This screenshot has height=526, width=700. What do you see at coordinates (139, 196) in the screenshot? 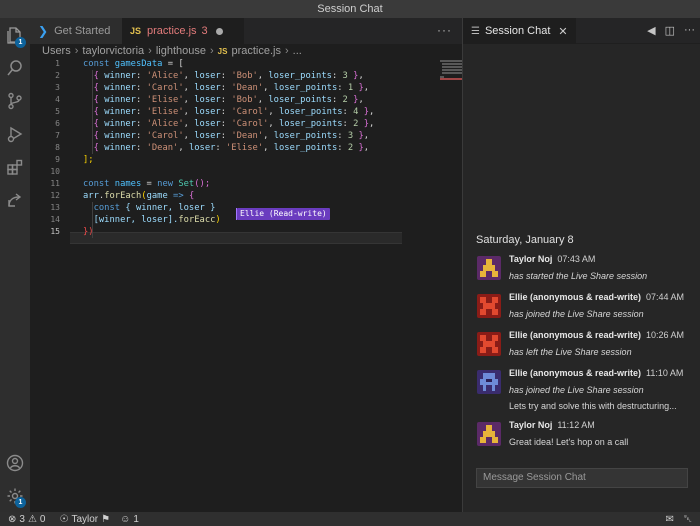
I see `code-line-12: arr.forEach(game => {` at bounding box center [139, 196].